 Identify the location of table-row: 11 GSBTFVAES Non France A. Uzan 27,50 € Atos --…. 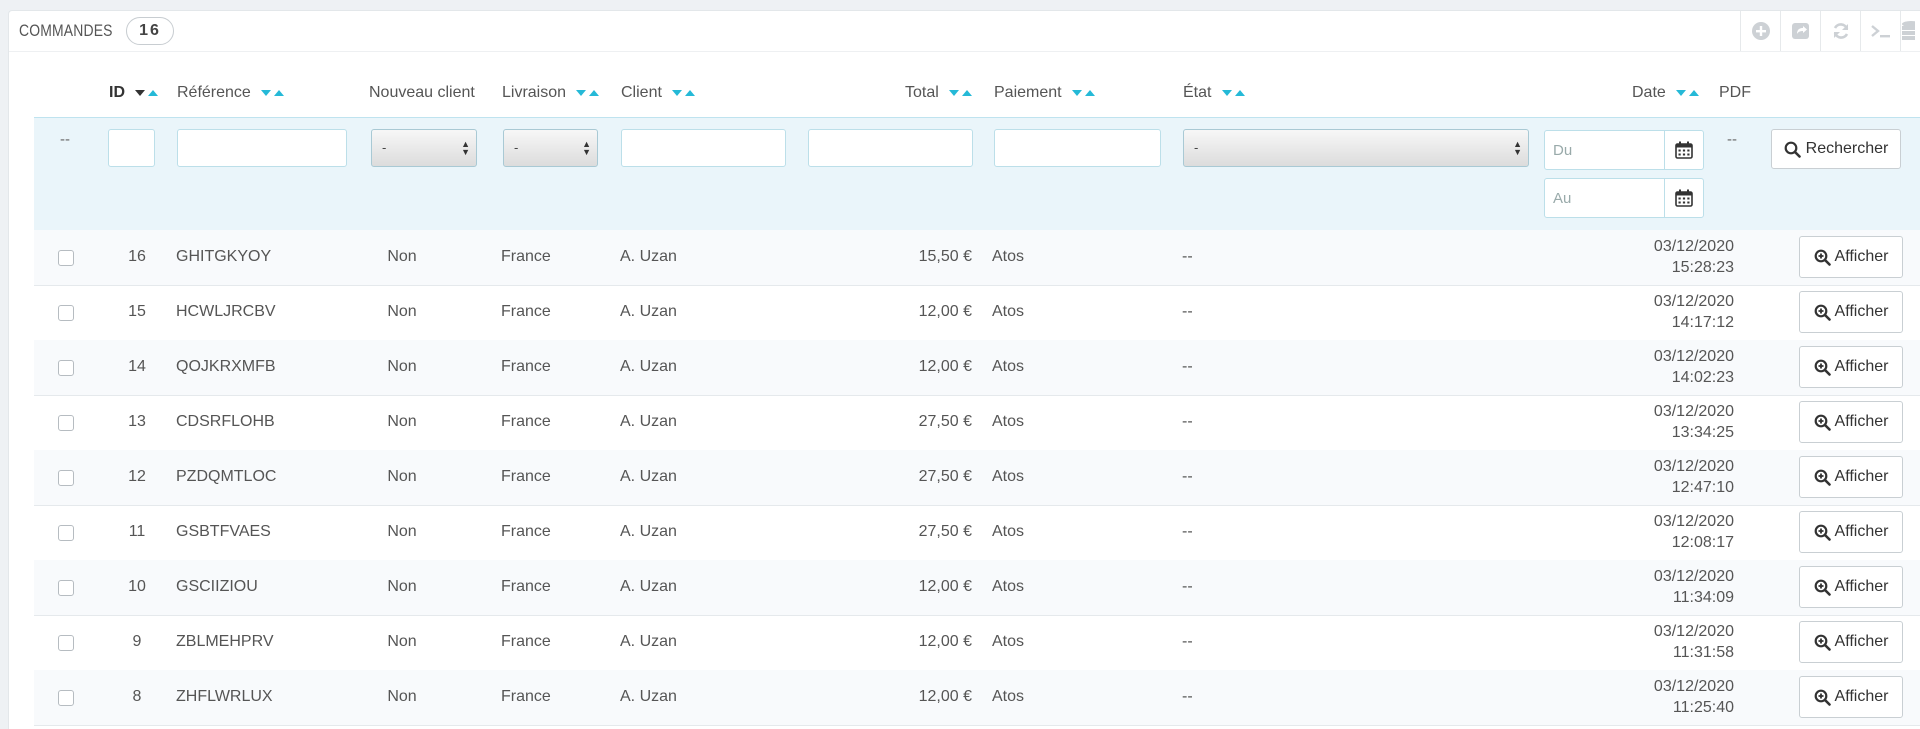
(977, 533).